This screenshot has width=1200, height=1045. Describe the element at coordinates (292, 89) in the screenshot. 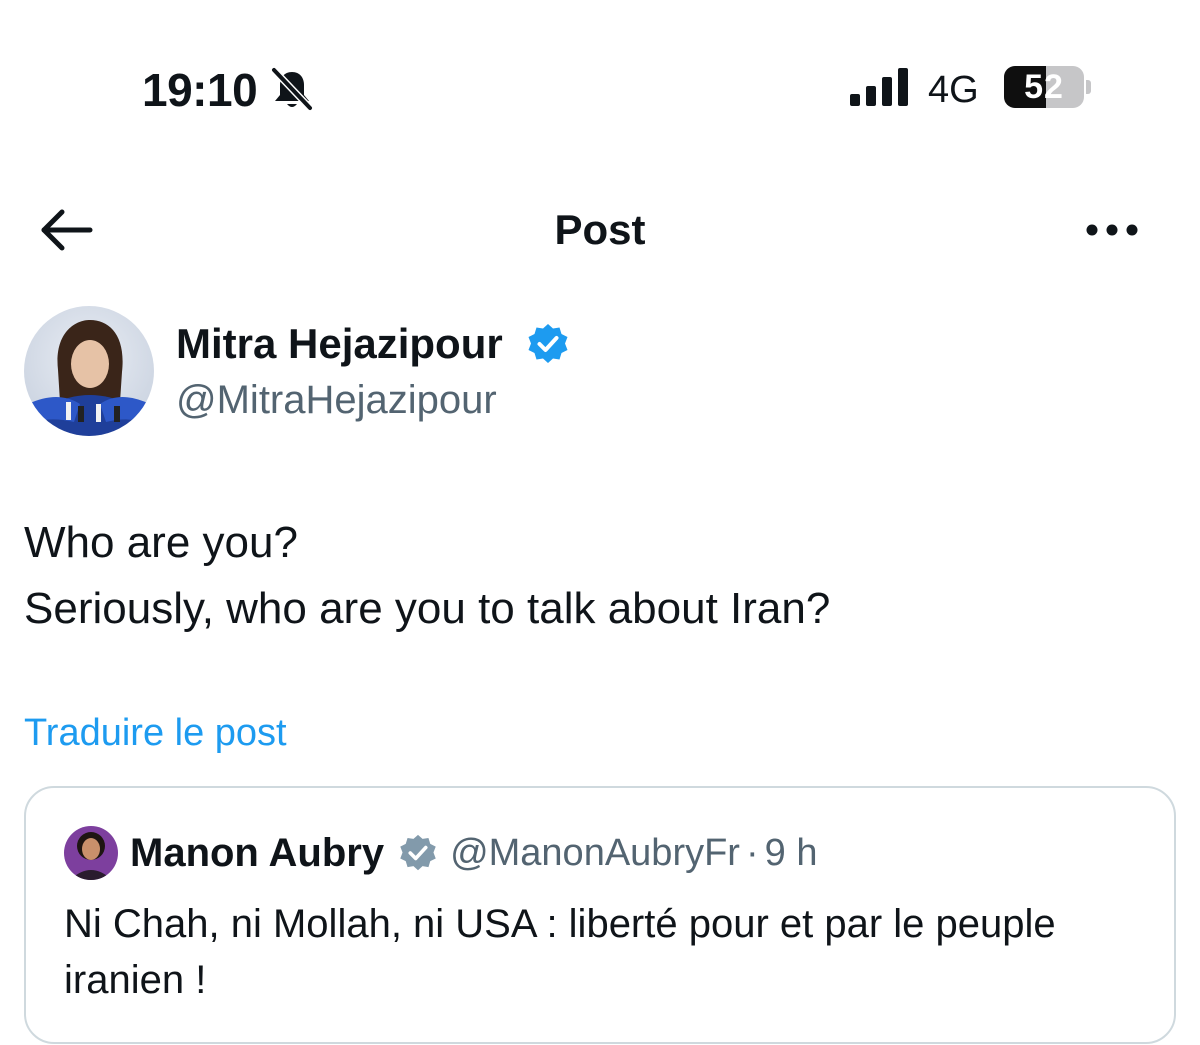

I see `bell-slash-icon` at that location.